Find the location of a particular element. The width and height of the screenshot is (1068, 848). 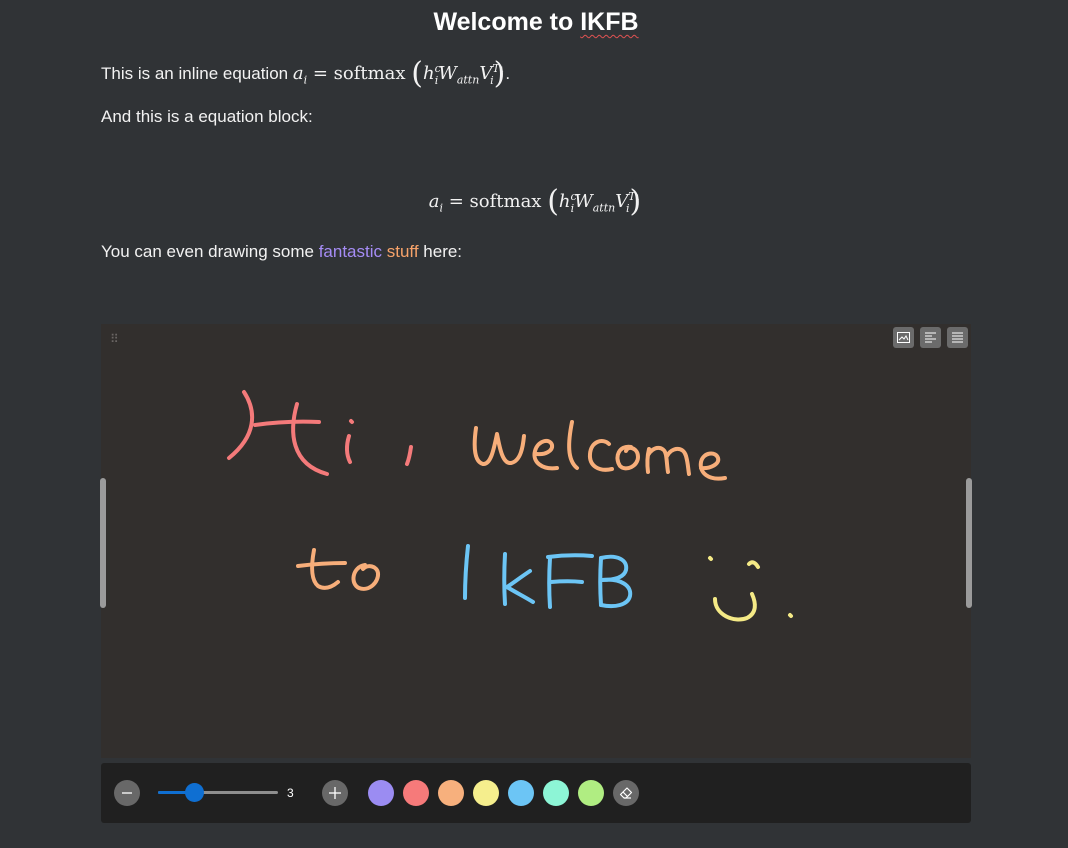

stroke-ikfb is located at coordinates (548, 576).